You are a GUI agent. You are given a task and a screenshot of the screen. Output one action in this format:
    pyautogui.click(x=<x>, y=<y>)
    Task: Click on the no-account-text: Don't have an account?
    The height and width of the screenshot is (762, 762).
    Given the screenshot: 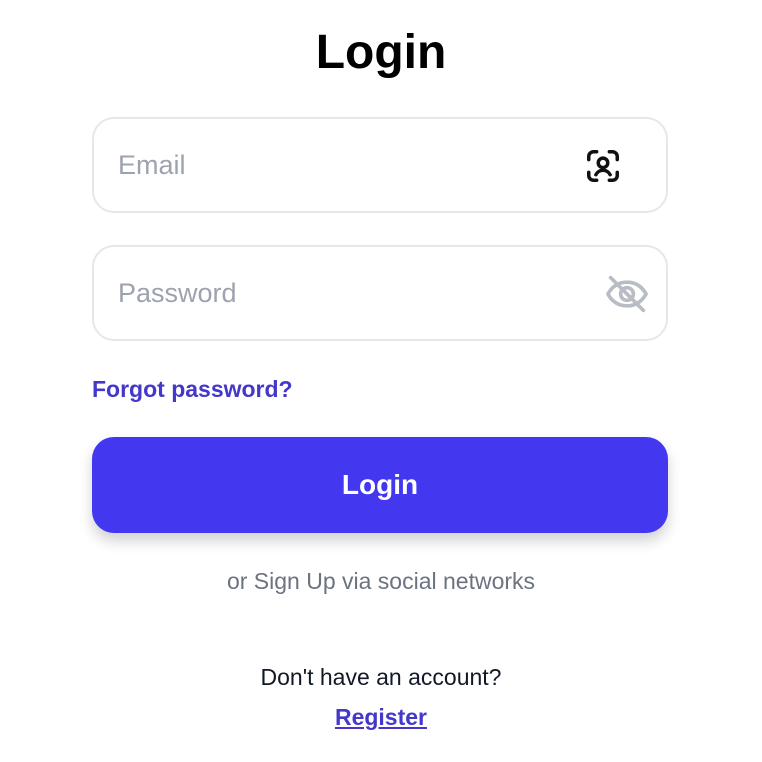 What is the action you would take?
    pyautogui.click(x=381, y=677)
    